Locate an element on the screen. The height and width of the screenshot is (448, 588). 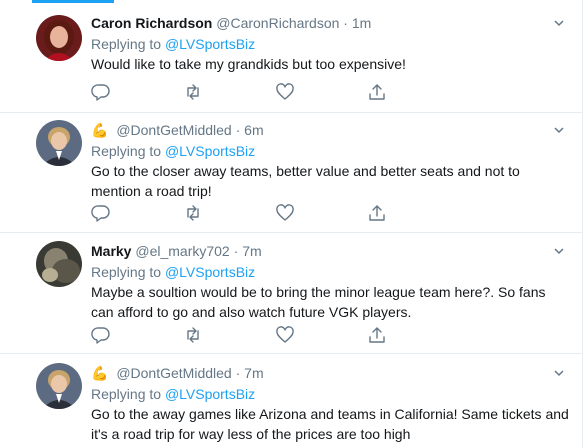
author-name: Caron Richardson is located at coordinates (151, 23).